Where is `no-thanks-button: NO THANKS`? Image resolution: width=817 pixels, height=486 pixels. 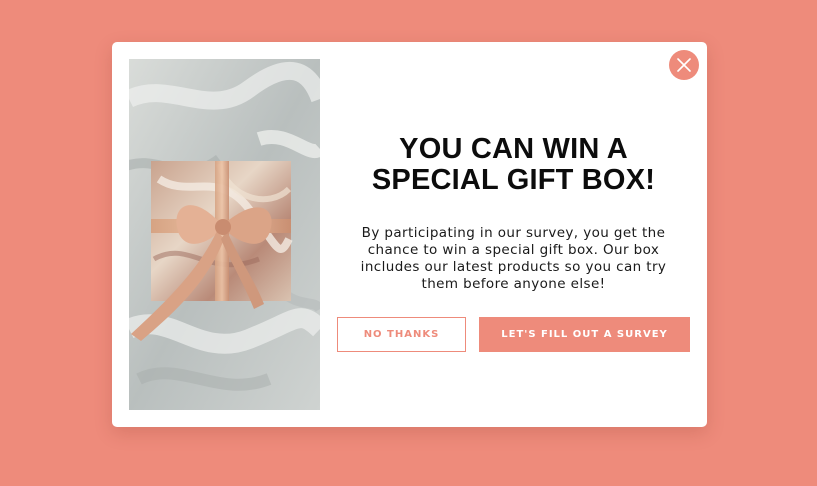
no-thanks-button: NO THANKS is located at coordinates (401, 334).